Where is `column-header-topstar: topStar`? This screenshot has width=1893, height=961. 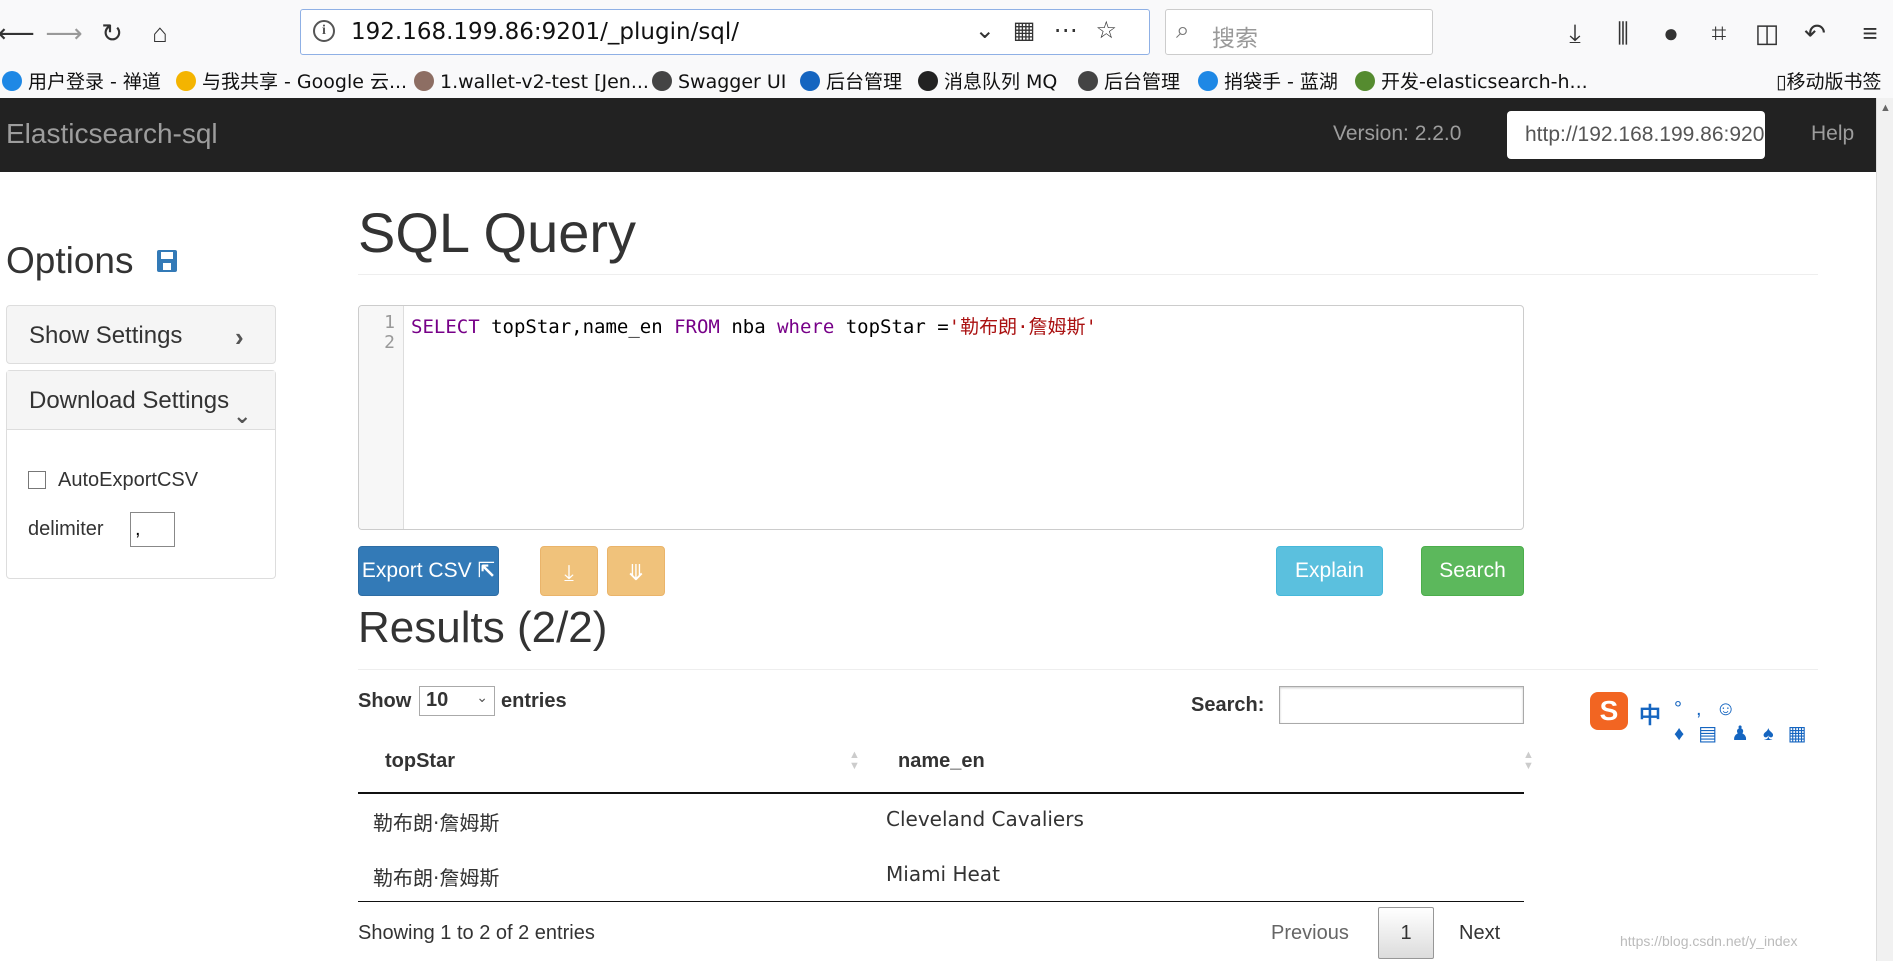 column-header-topstar: topStar is located at coordinates (420, 761).